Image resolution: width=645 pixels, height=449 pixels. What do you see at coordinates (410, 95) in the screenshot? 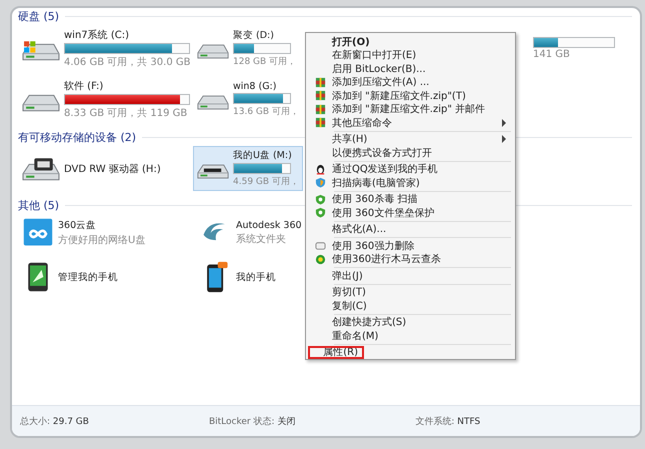
I see `menu-item: 添加到 "新建压缩文件.zip"(T)` at bounding box center [410, 95].